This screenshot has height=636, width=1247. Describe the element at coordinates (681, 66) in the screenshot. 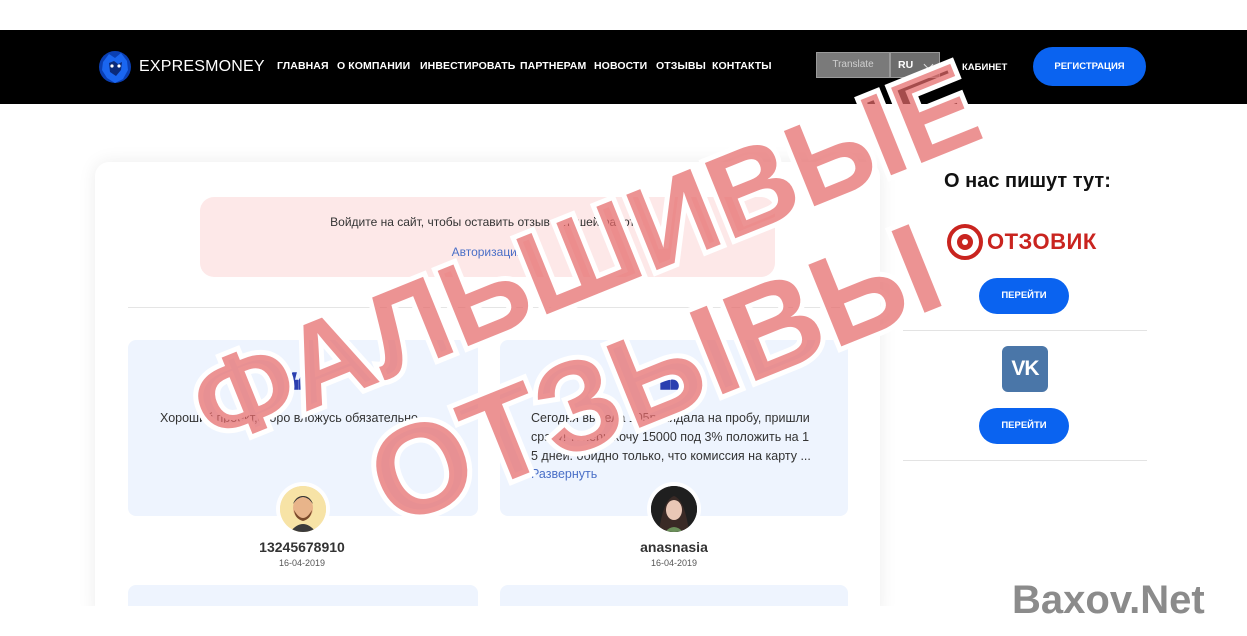

I see `nav-reviews: ОТЗЫВЫ` at that location.